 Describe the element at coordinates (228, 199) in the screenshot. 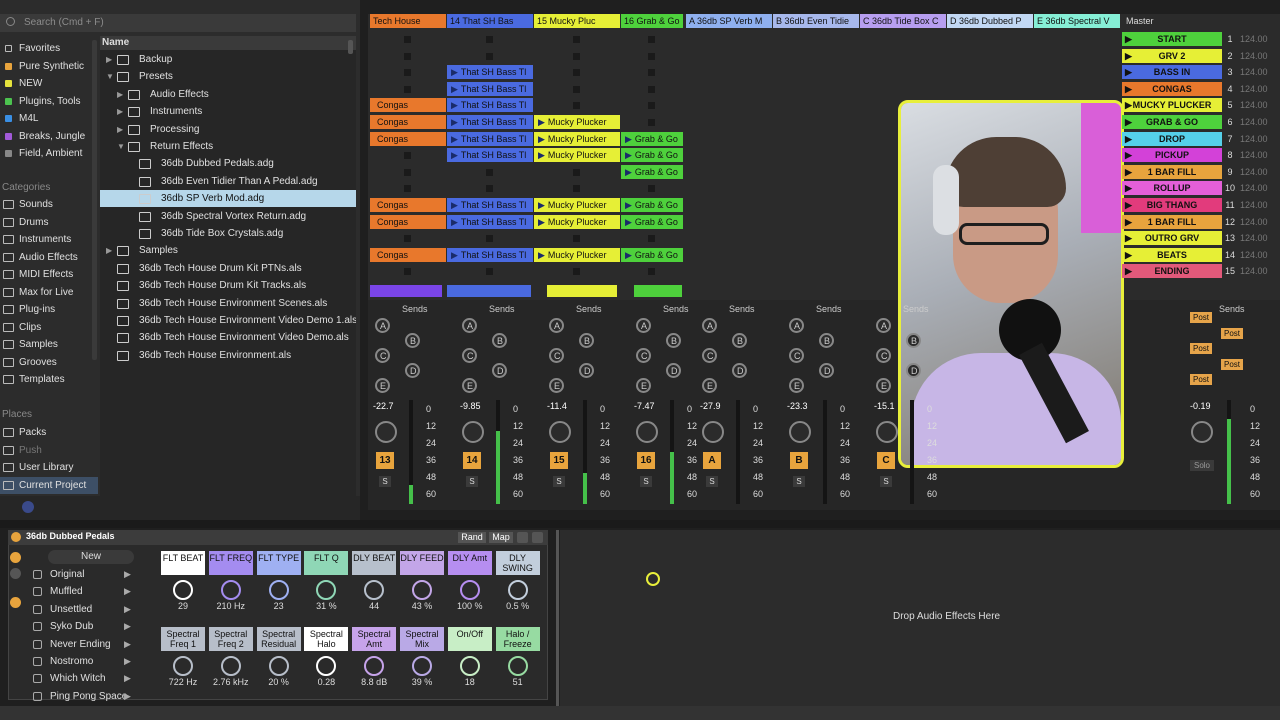

I see `file-row: 36db SP Verb Mod.adg` at that location.